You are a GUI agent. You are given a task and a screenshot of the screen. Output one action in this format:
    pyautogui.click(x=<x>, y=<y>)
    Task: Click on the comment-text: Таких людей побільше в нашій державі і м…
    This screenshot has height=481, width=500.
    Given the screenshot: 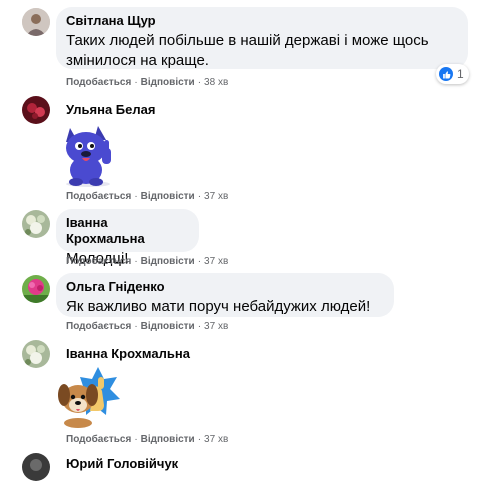 What is the action you would take?
    pyautogui.click(x=247, y=40)
    